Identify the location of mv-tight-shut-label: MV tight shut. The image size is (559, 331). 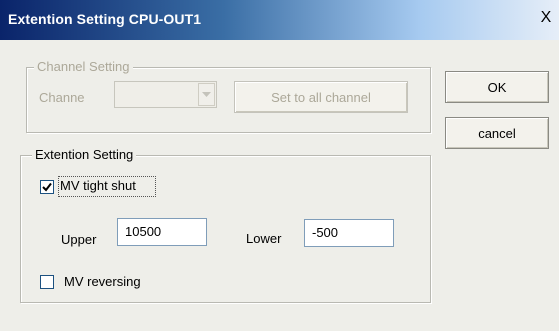
(98, 185).